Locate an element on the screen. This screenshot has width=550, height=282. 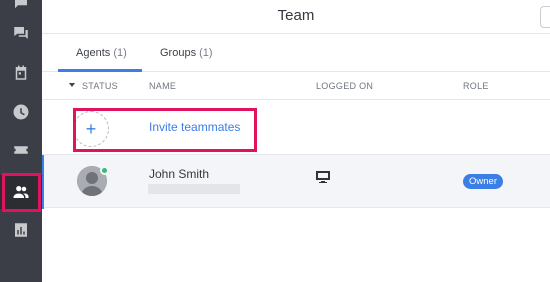
archive-ticket-icon is located at coordinates (21, 150).